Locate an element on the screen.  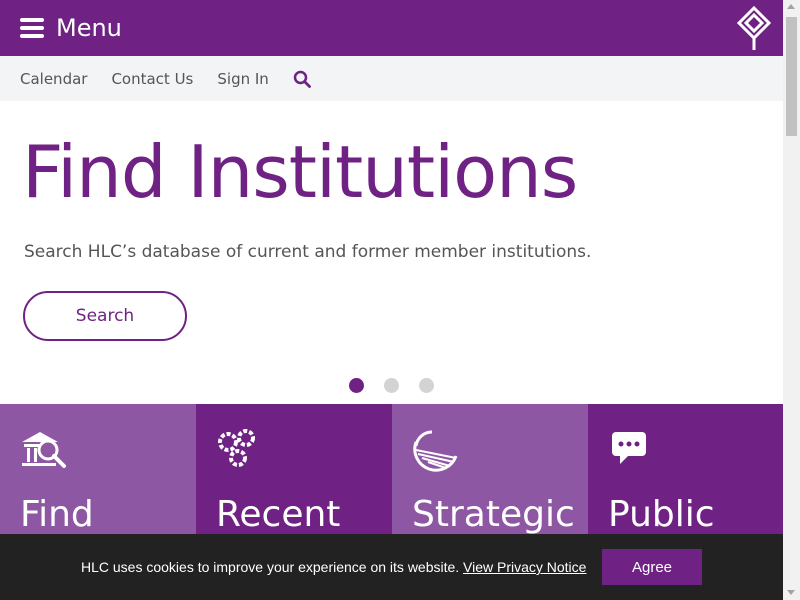
hero-title: Find Institutions is located at coordinates (300, 172).